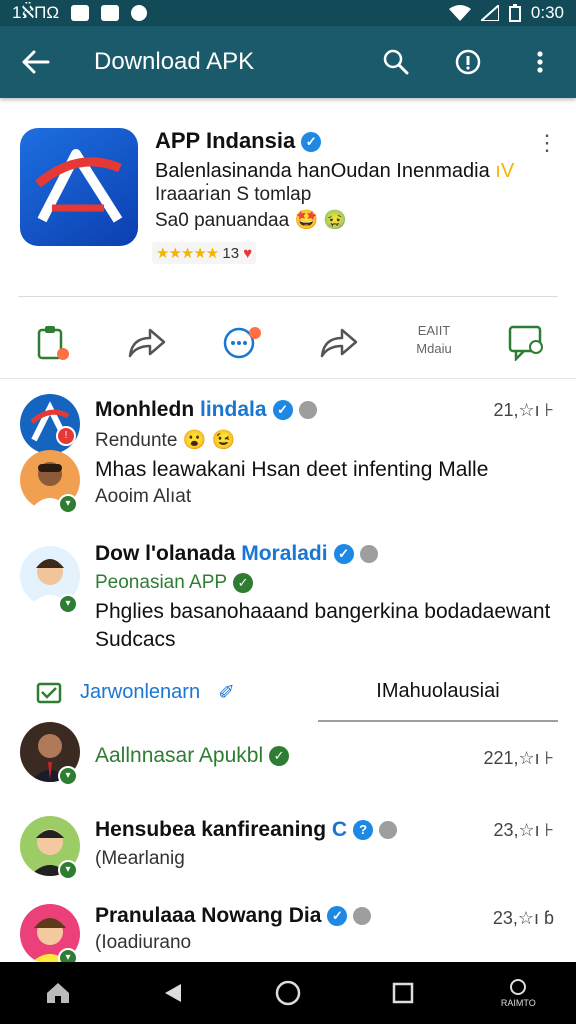 This screenshot has height=1024, width=576. What do you see at coordinates (518, 1003) in the screenshot?
I see `recent-nav-label: RAIMTO` at bounding box center [518, 1003].